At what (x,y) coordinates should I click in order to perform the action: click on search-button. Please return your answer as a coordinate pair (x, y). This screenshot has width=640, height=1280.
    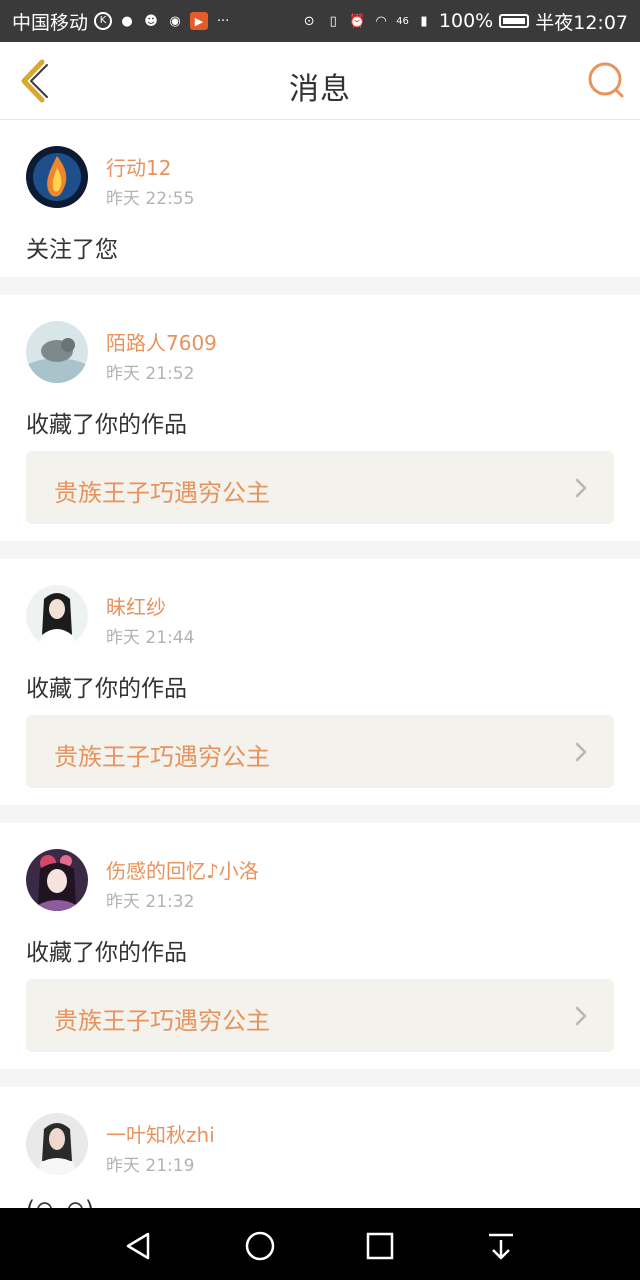
    Looking at the image, I should click on (606, 80).